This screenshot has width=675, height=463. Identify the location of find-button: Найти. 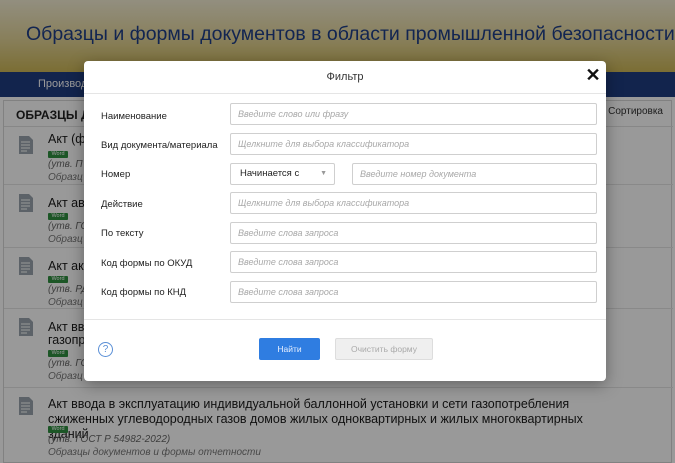
(289, 349).